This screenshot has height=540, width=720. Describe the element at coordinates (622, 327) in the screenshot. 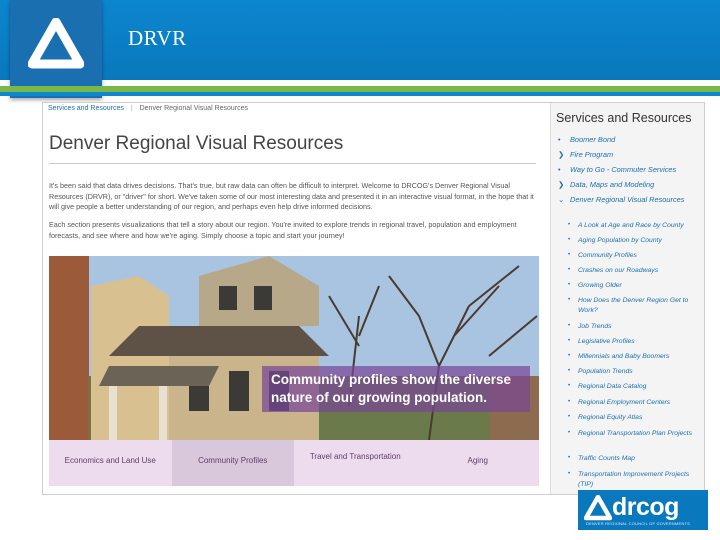

I see `sidebar-subitem: • Job Trends` at that location.